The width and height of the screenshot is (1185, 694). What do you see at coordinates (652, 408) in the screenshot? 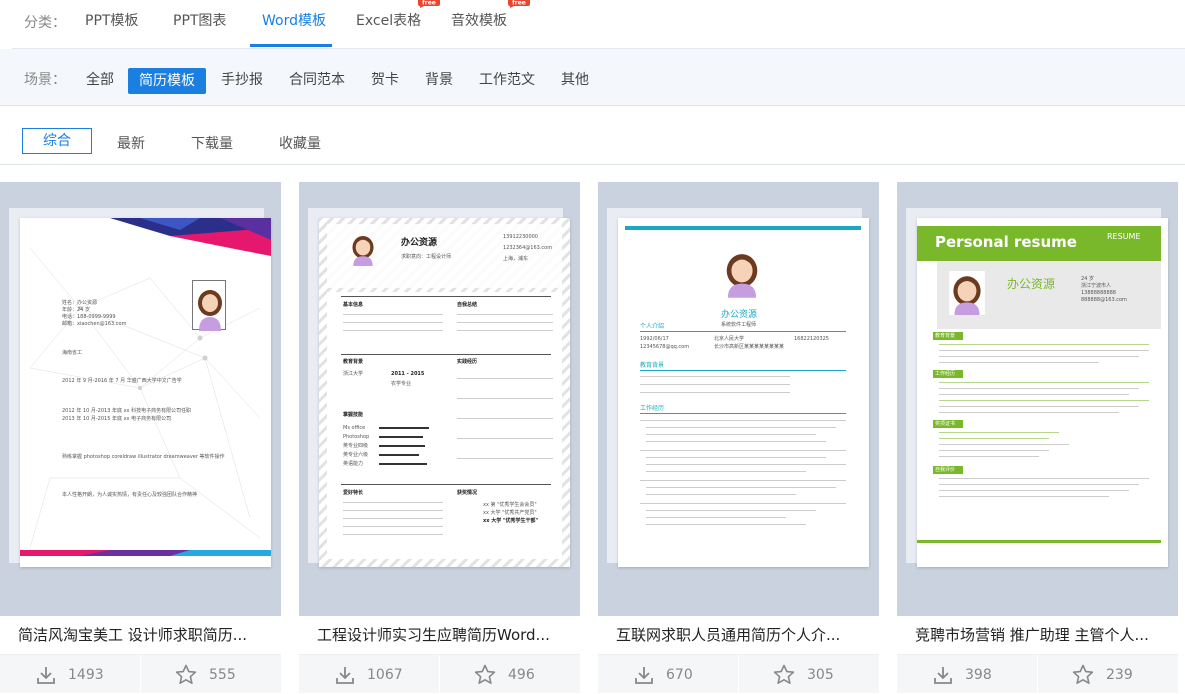
I see `section-heading: 工作经历` at bounding box center [652, 408].